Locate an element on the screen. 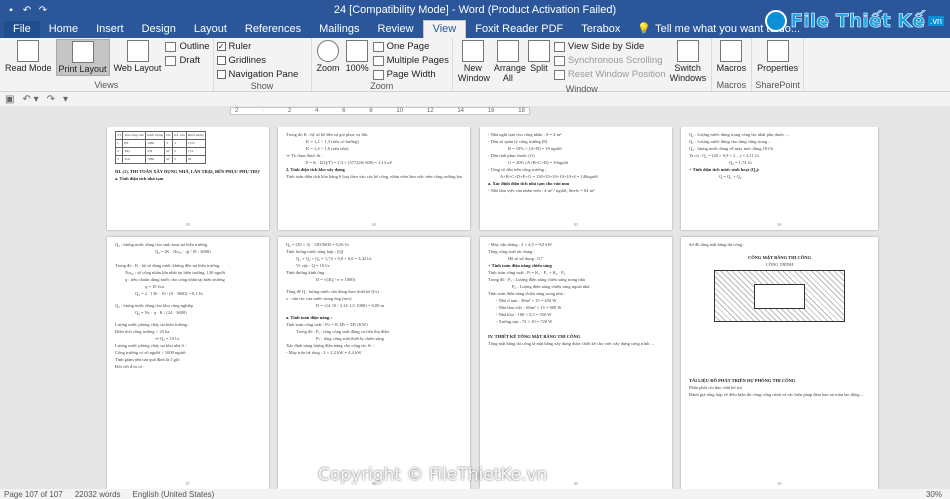  draft-label: Draft is located at coordinates (190, 60).